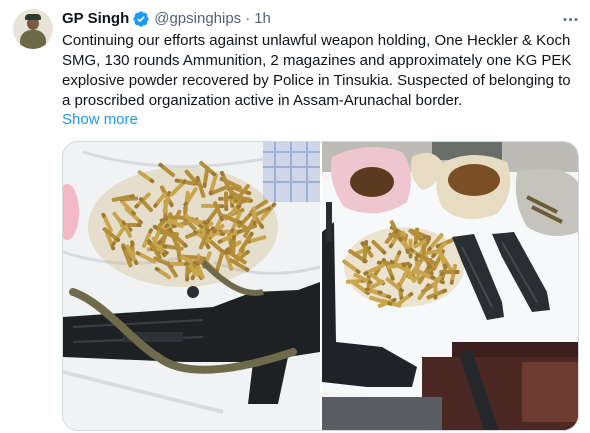  Describe the element at coordinates (570, 19) in the screenshot. I see `more-options-icon` at that location.